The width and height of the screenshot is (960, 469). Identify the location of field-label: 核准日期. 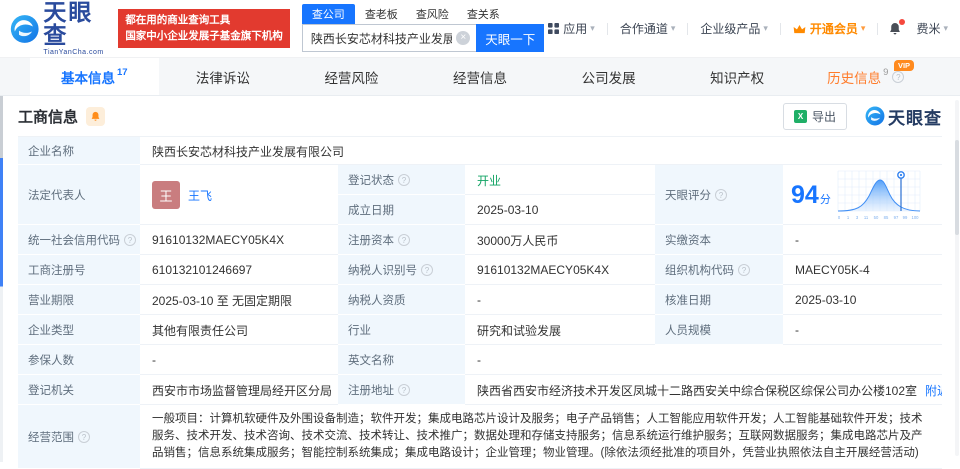
(719, 300).